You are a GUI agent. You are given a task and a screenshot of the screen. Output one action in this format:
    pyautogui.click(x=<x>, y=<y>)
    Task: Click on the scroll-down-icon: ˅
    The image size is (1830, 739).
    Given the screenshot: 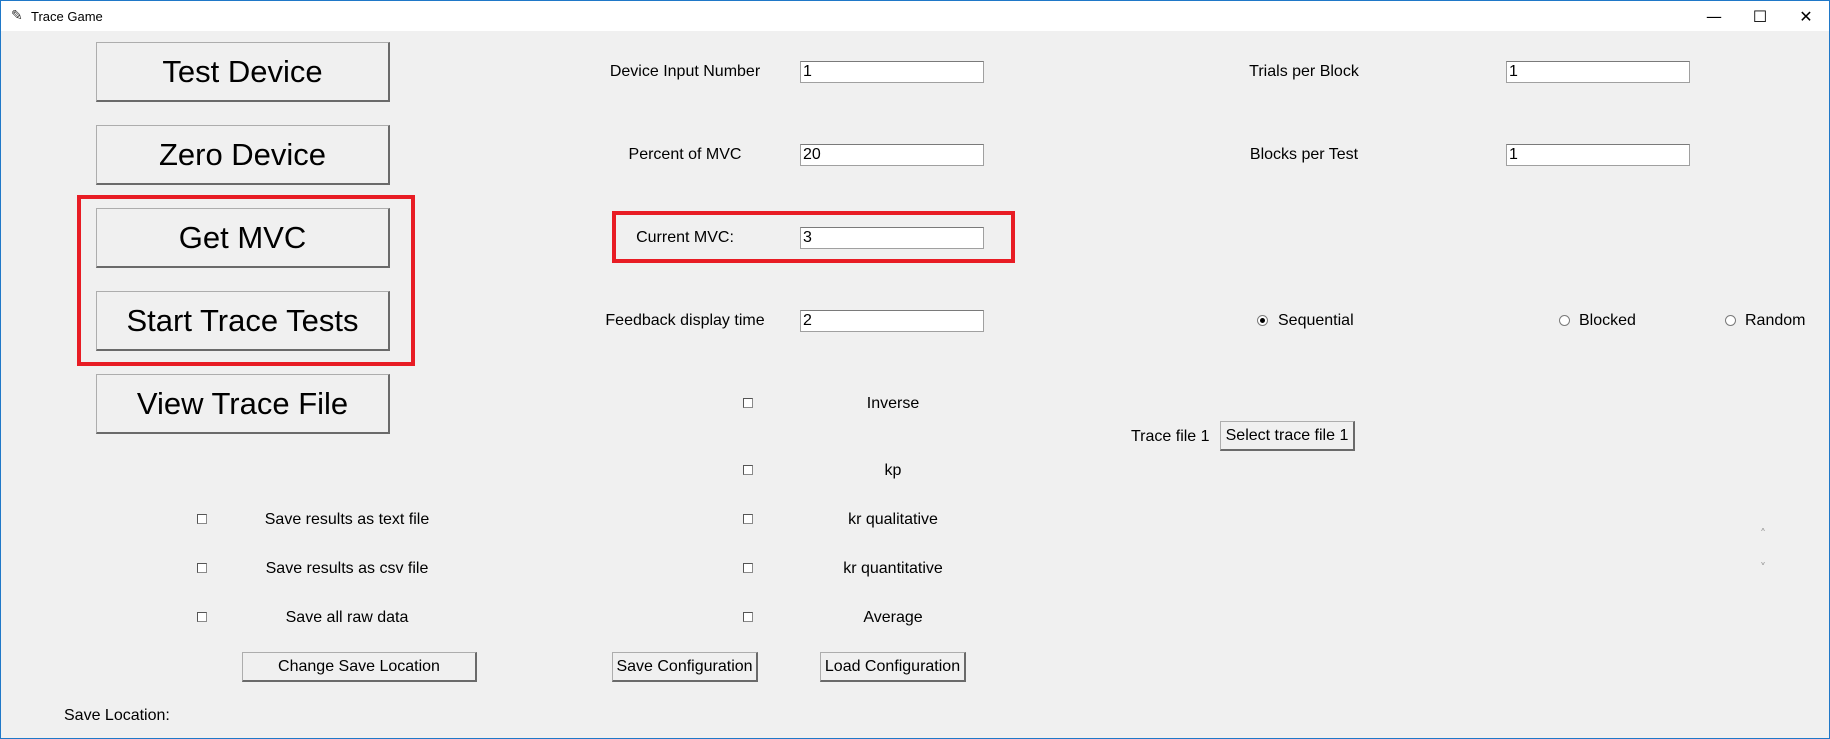 What is the action you would take?
    pyautogui.click(x=1763, y=568)
    